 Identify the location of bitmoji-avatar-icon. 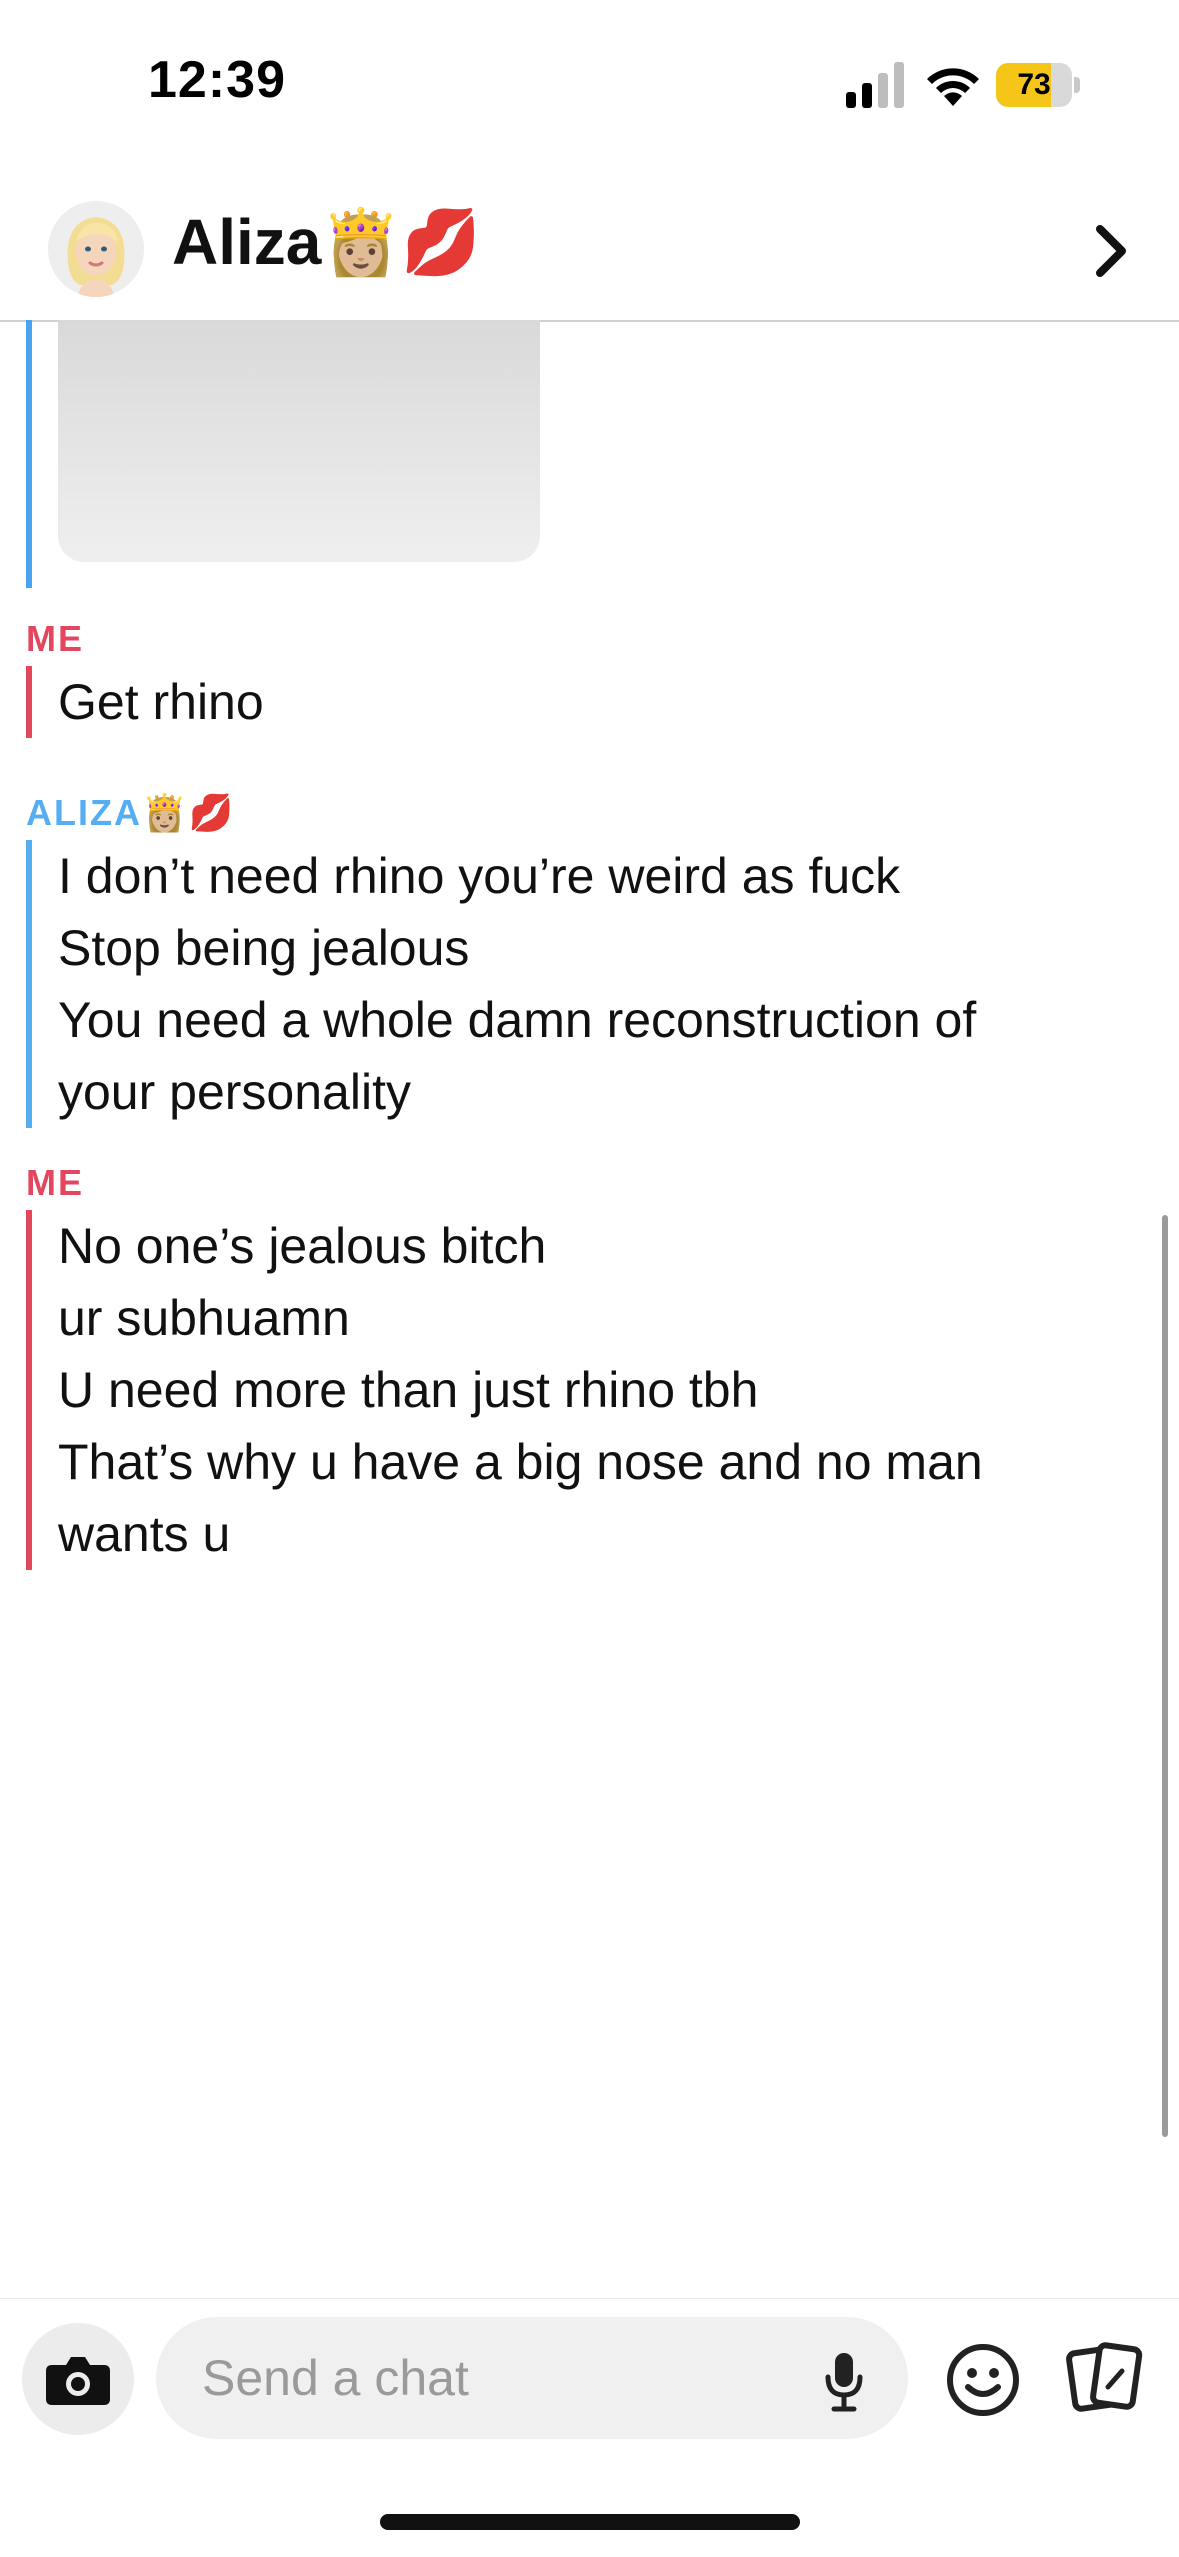
(96, 249).